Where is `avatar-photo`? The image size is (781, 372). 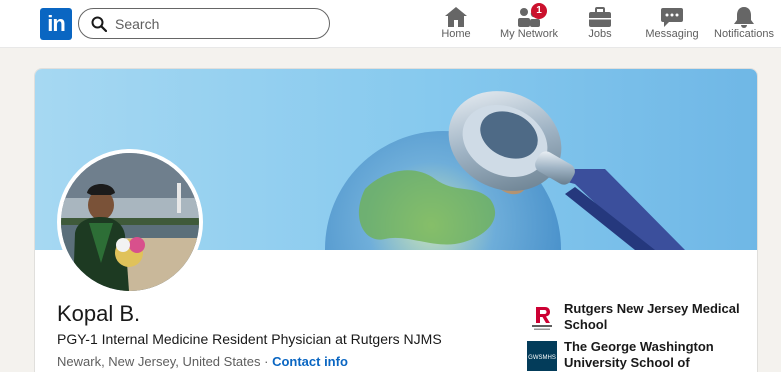
avatar-photo is located at coordinates (130, 222).